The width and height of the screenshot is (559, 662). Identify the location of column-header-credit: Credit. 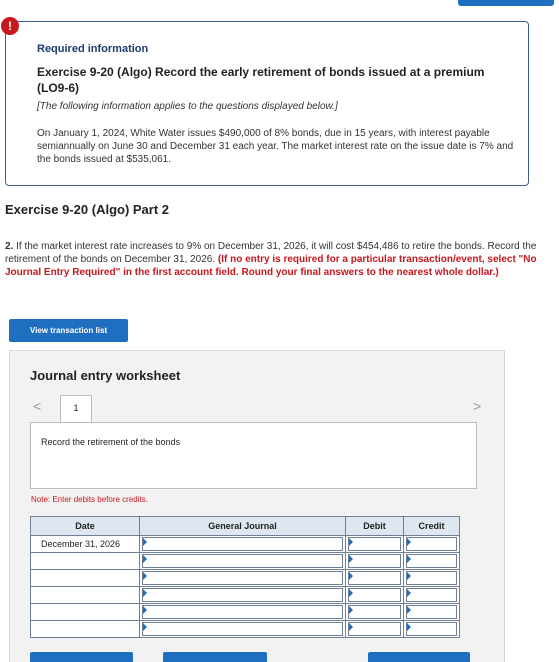
(431, 526).